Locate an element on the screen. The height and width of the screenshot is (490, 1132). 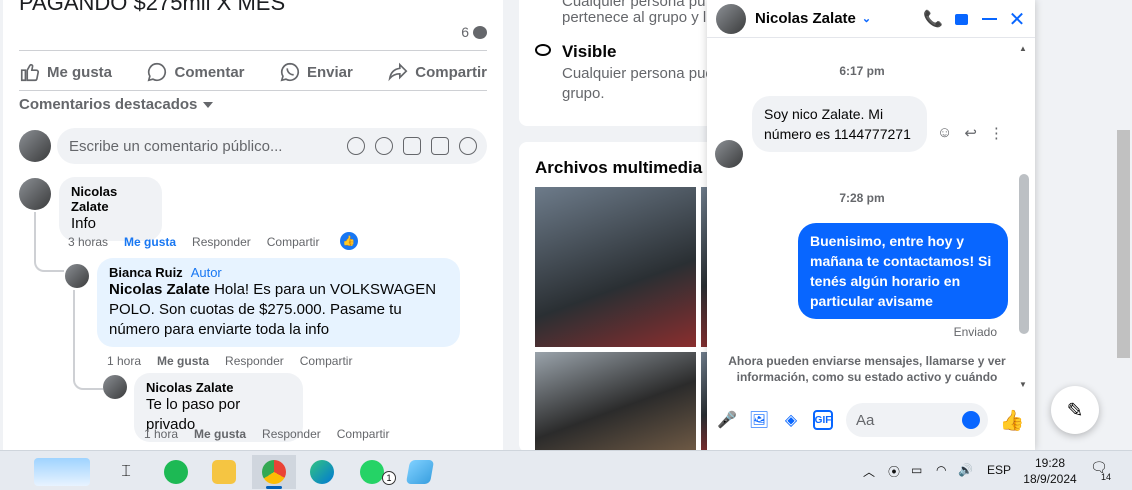
thread-line is located at coordinates (88, 340).